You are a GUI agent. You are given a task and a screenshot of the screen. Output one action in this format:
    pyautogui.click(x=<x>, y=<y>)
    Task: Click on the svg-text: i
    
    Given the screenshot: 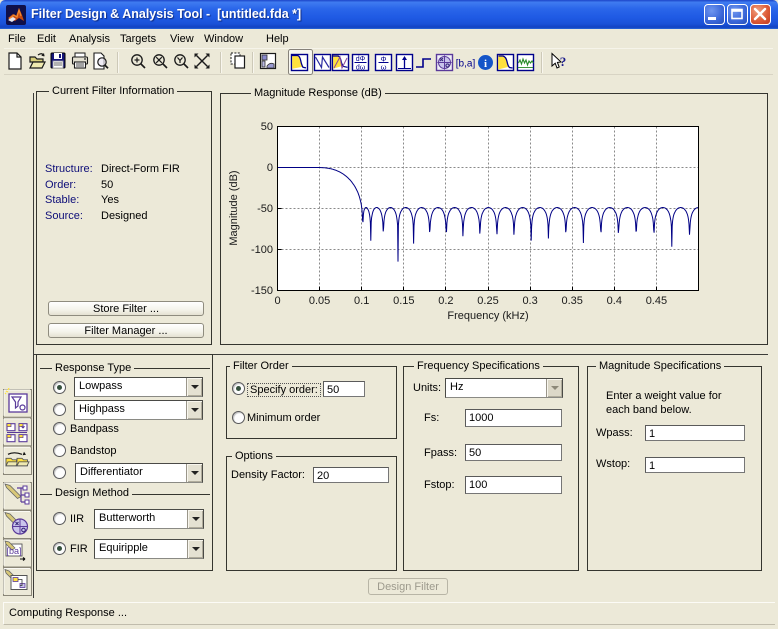 What is the action you would take?
    pyautogui.click(x=485, y=64)
    